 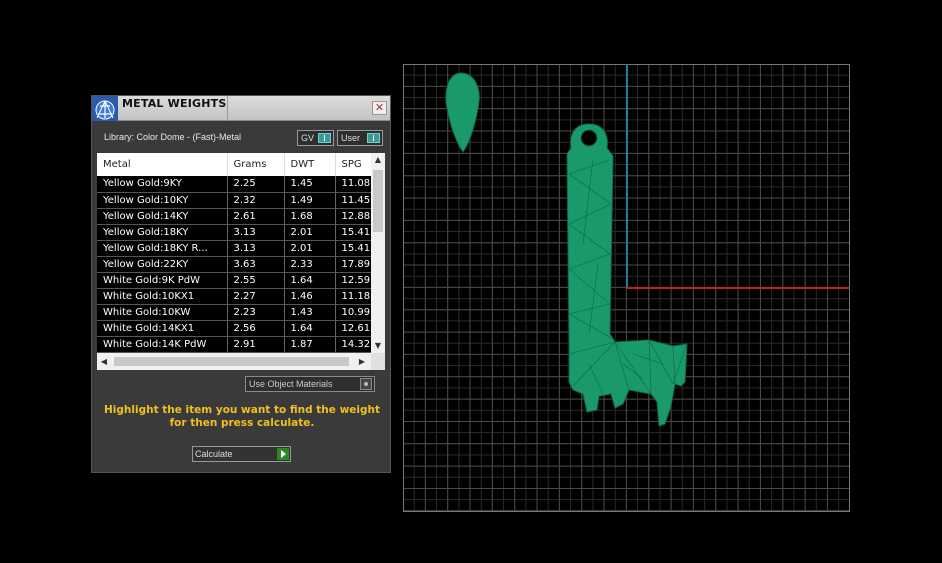 I want to click on library-label: Library: Color Dome - (Fast)-Metal, so click(x=173, y=137).